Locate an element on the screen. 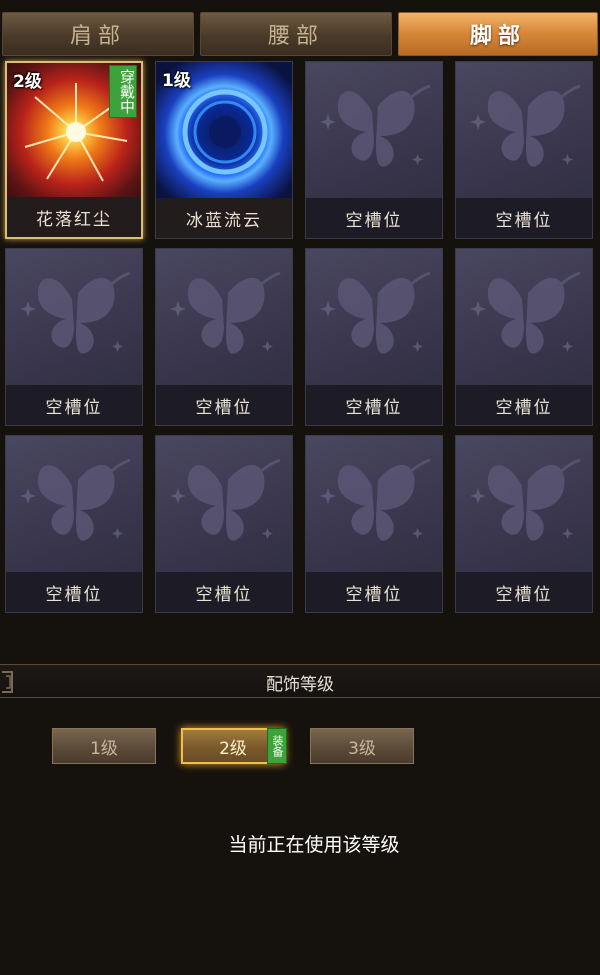 The image size is (600, 975). accessory-slot: 2级 穿戴中花落红尘 is located at coordinates (74, 150).